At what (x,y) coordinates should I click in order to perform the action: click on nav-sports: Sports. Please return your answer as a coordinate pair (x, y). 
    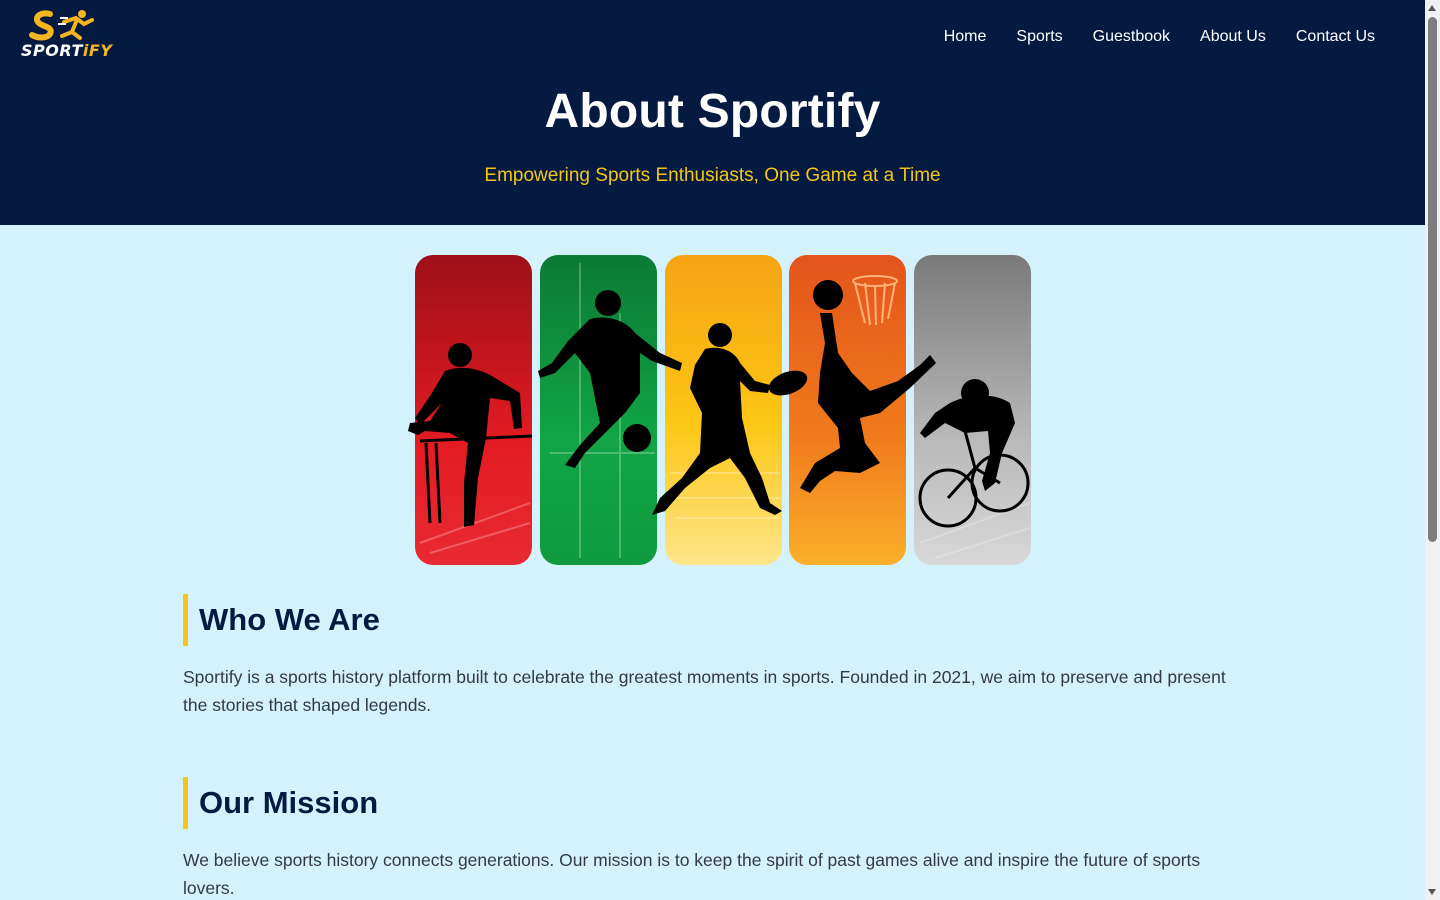
    Looking at the image, I should click on (1039, 37).